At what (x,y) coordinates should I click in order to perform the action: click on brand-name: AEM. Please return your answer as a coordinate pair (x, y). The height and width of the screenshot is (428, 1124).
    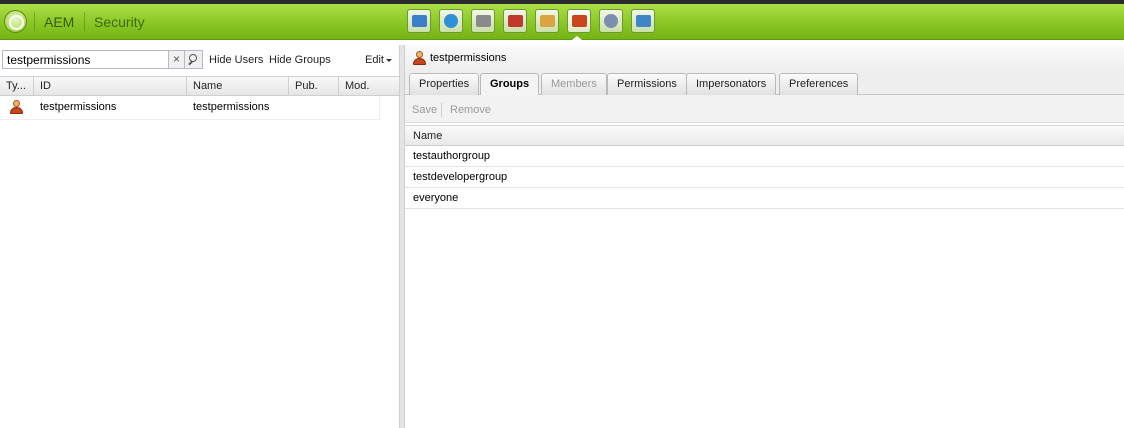
    Looking at the image, I should click on (59, 22).